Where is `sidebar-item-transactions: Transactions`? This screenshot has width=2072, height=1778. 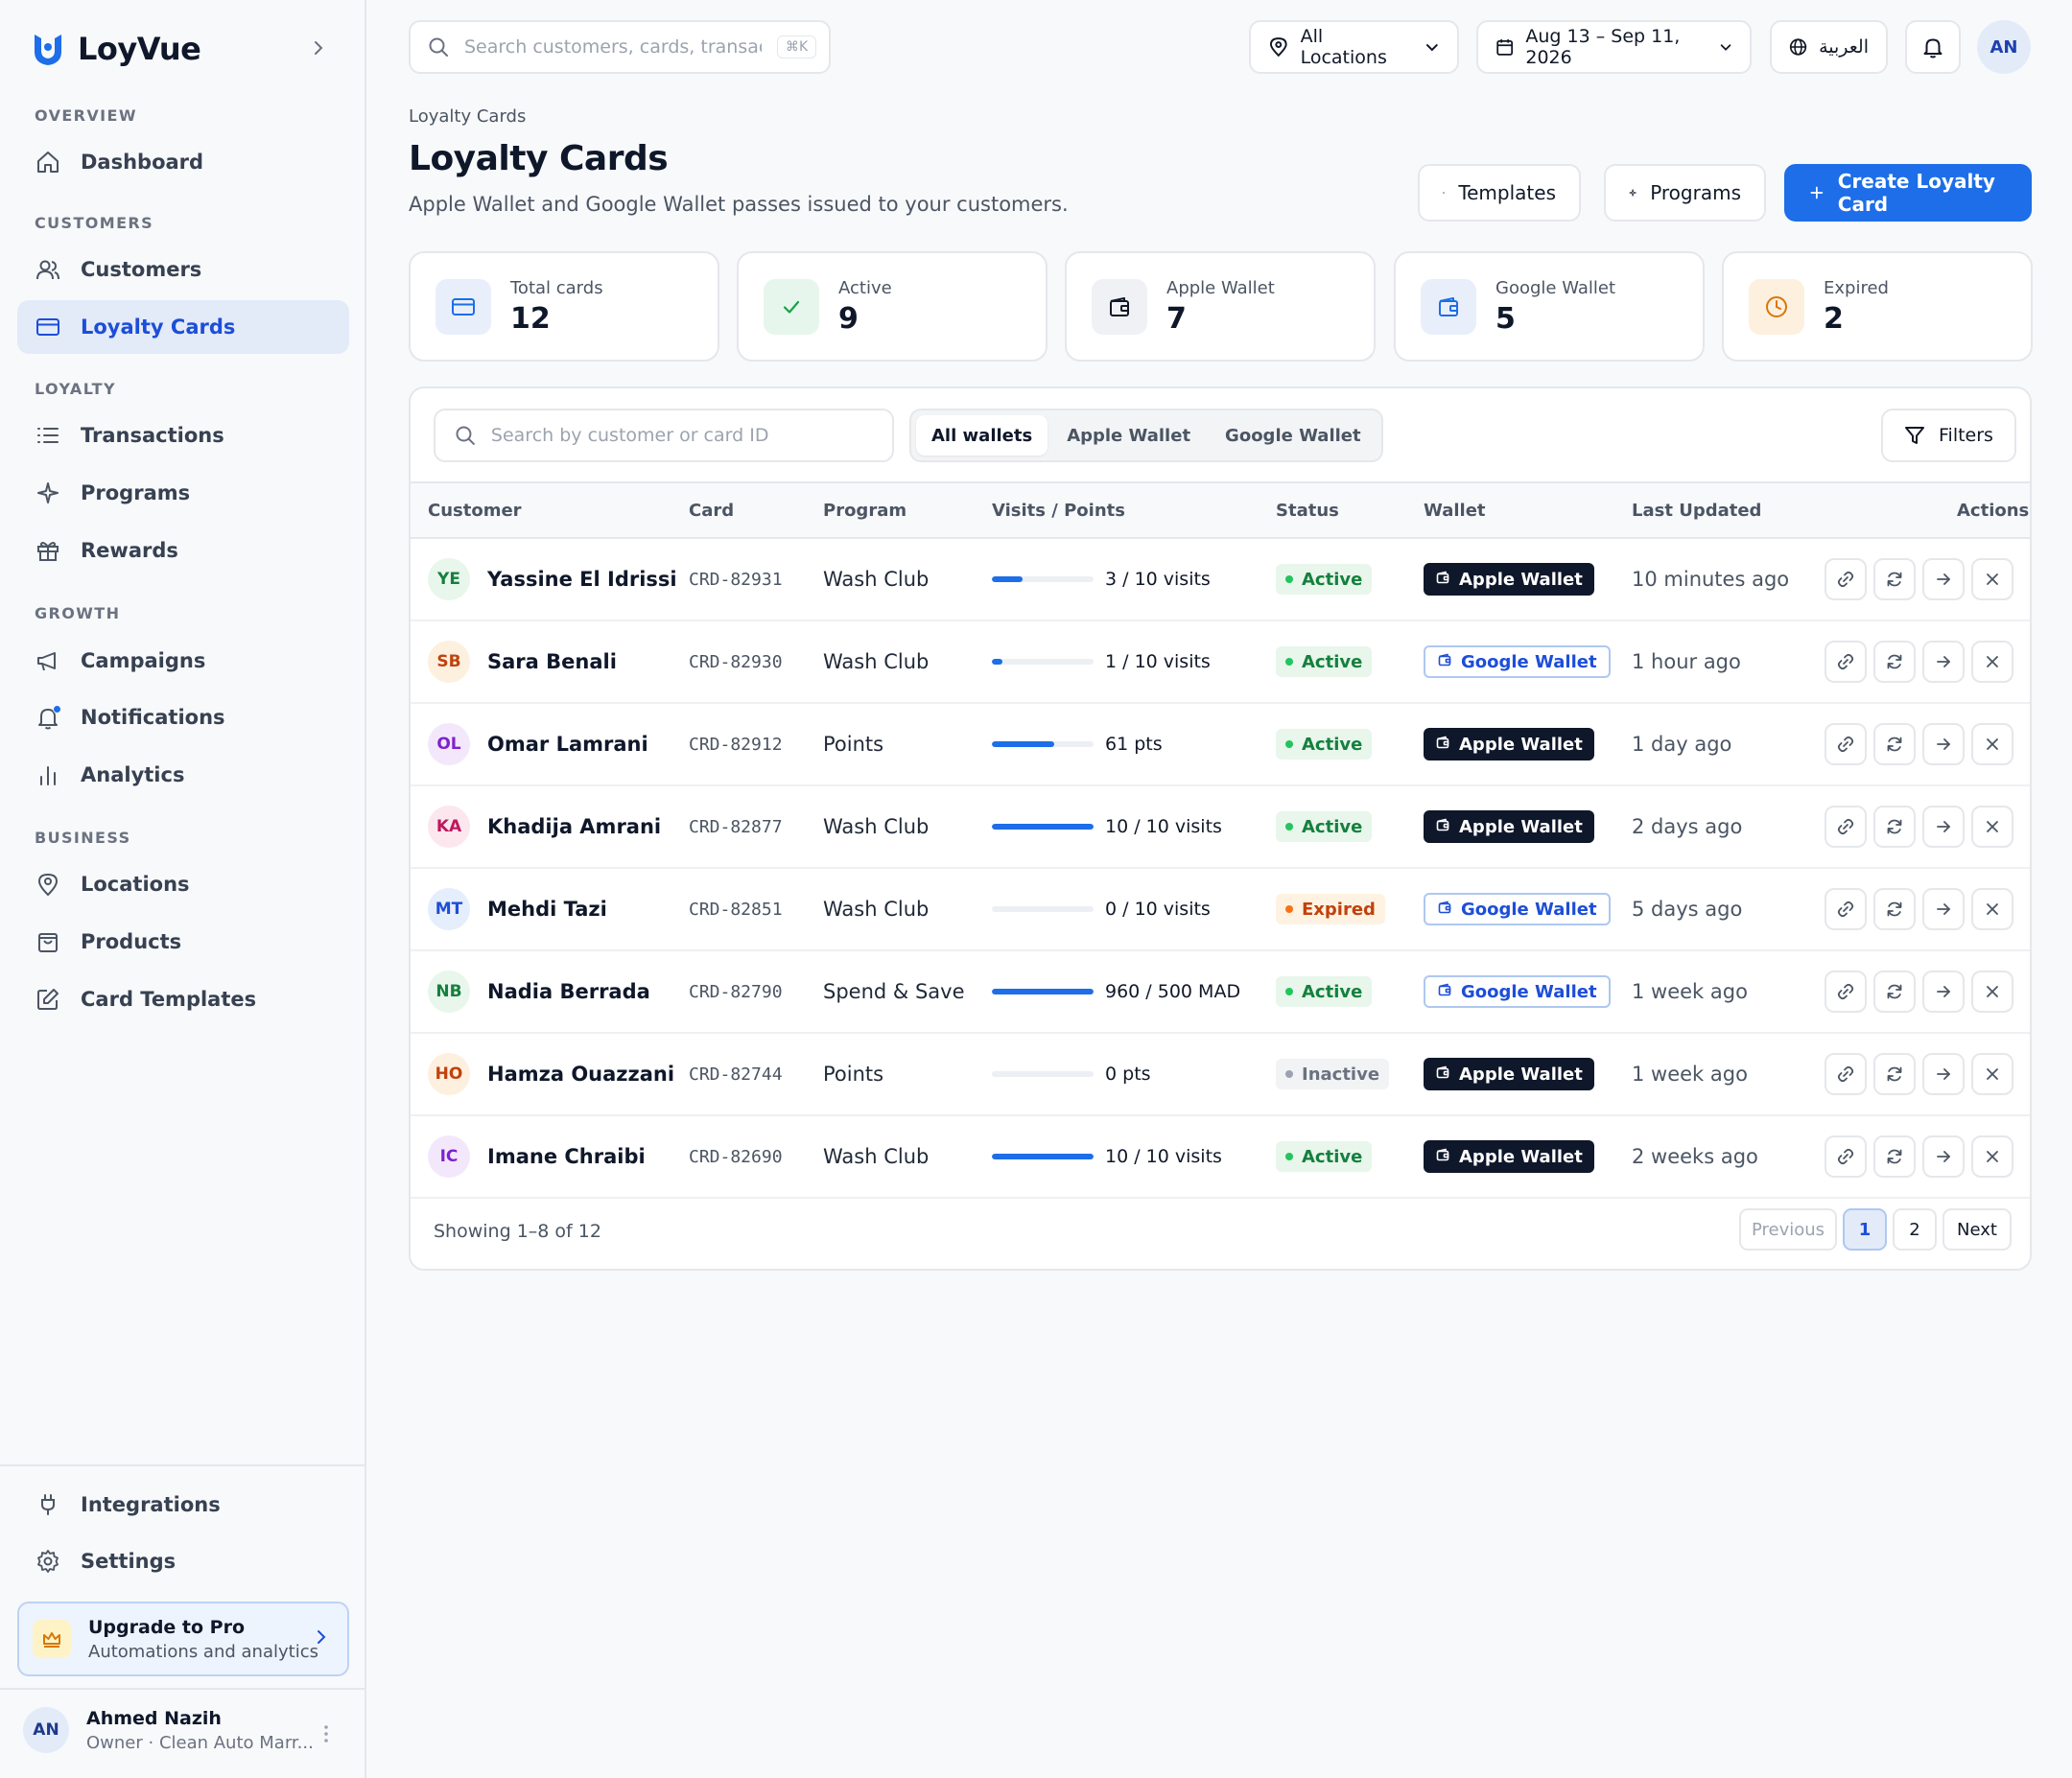
sidebar-item-transactions: Transactions is located at coordinates (183, 435).